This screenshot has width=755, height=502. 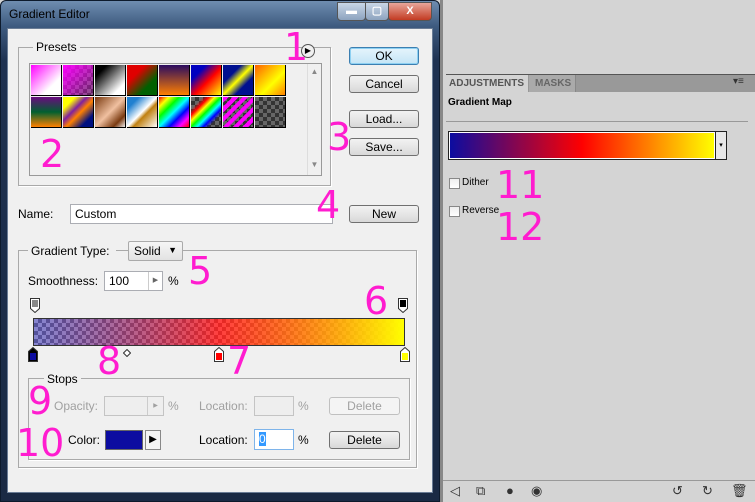 I want to click on color-location-label: Location:, so click(x=223, y=440).